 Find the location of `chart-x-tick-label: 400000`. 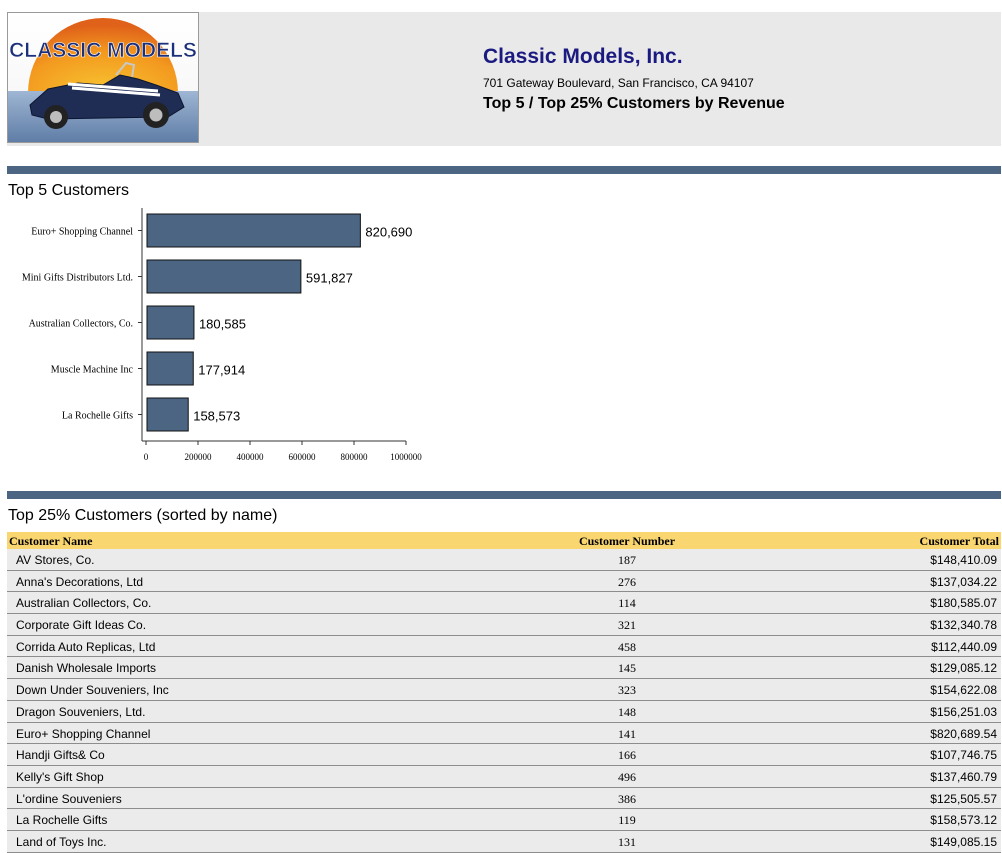

chart-x-tick-label: 400000 is located at coordinates (251, 457).